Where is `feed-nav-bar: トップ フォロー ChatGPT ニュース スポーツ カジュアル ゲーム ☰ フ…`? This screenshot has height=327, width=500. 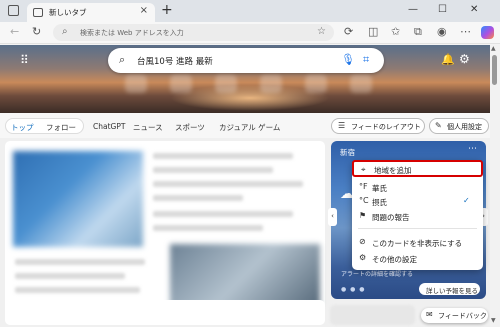 feed-nav-bar: トップ フォロー ChatGPT ニュース スポーツ カジュアル ゲーム ☰ フ… is located at coordinates (245, 125).